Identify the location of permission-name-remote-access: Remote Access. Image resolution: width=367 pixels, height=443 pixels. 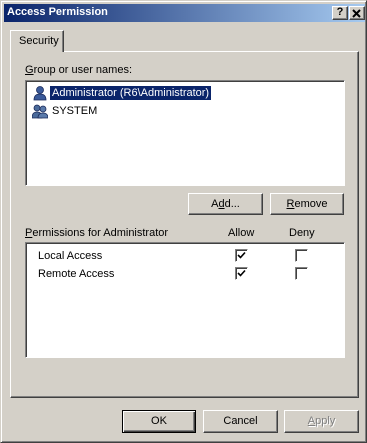
(76, 274).